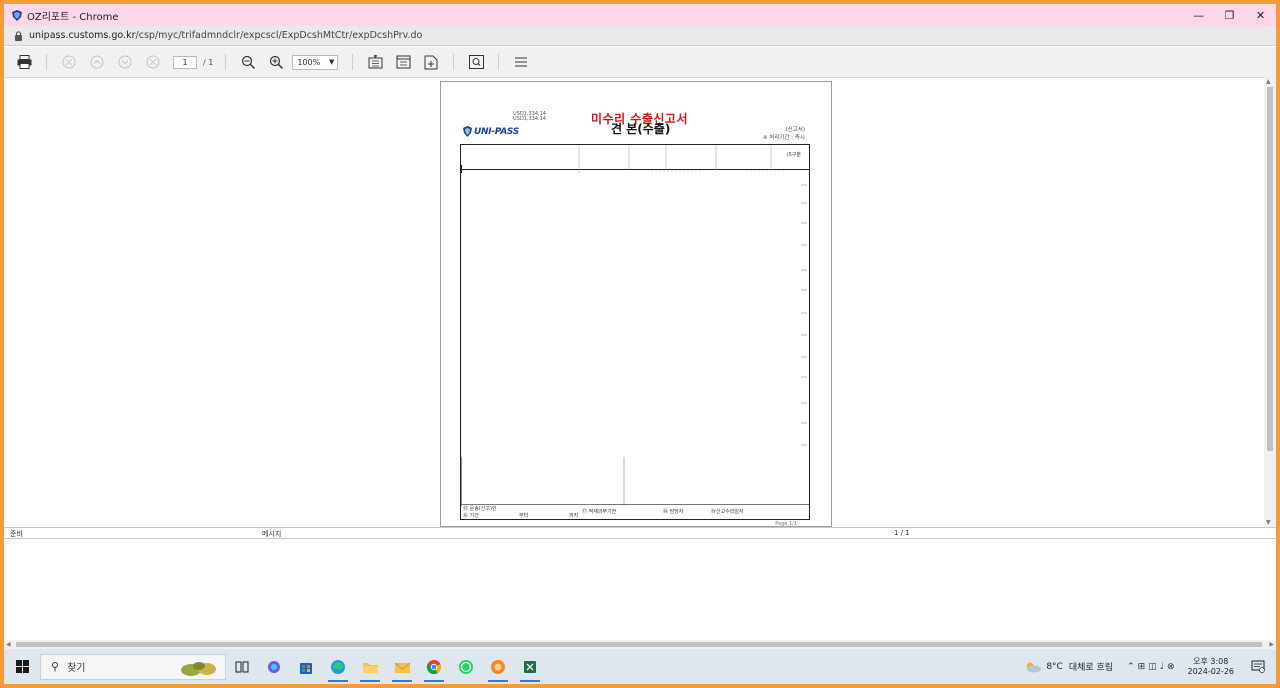  I want to click on weather-widget: 8°C 대체로 흐림, so click(1068, 666).